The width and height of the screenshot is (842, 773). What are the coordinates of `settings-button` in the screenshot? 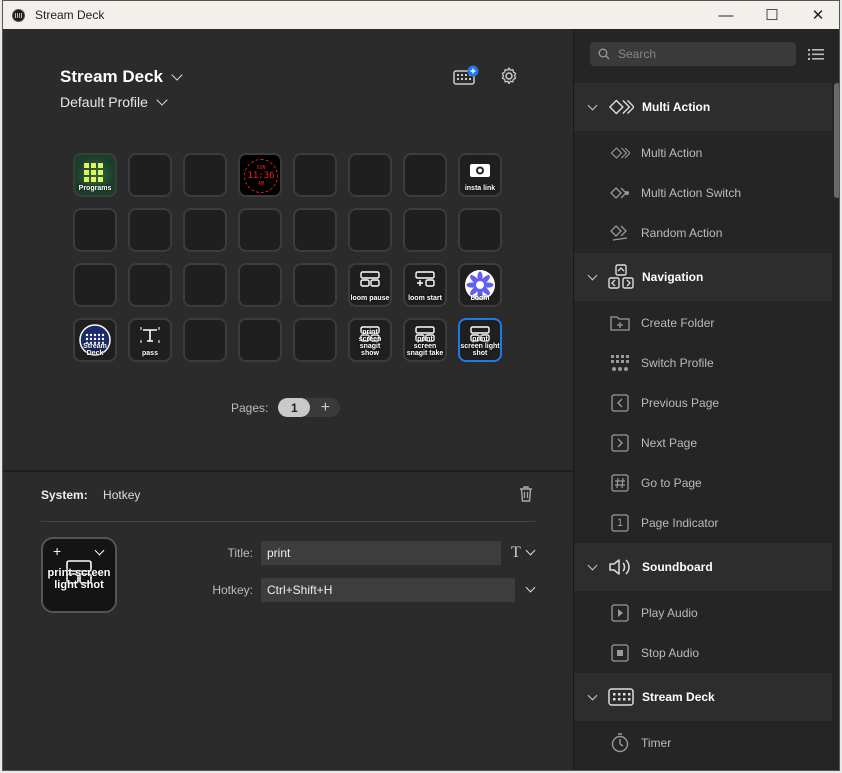 It's located at (509, 78).